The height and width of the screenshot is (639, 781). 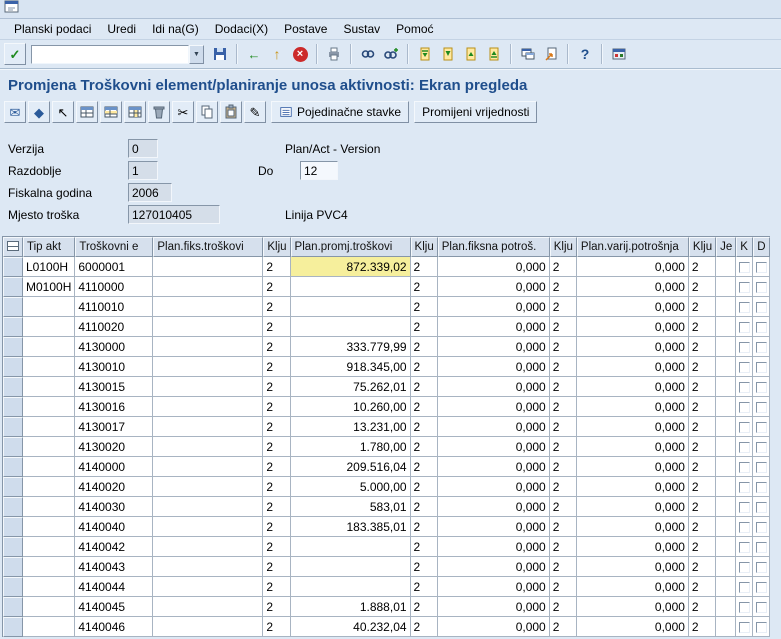 What do you see at coordinates (585, 54) in the screenshot?
I see `help-button: ?` at bounding box center [585, 54].